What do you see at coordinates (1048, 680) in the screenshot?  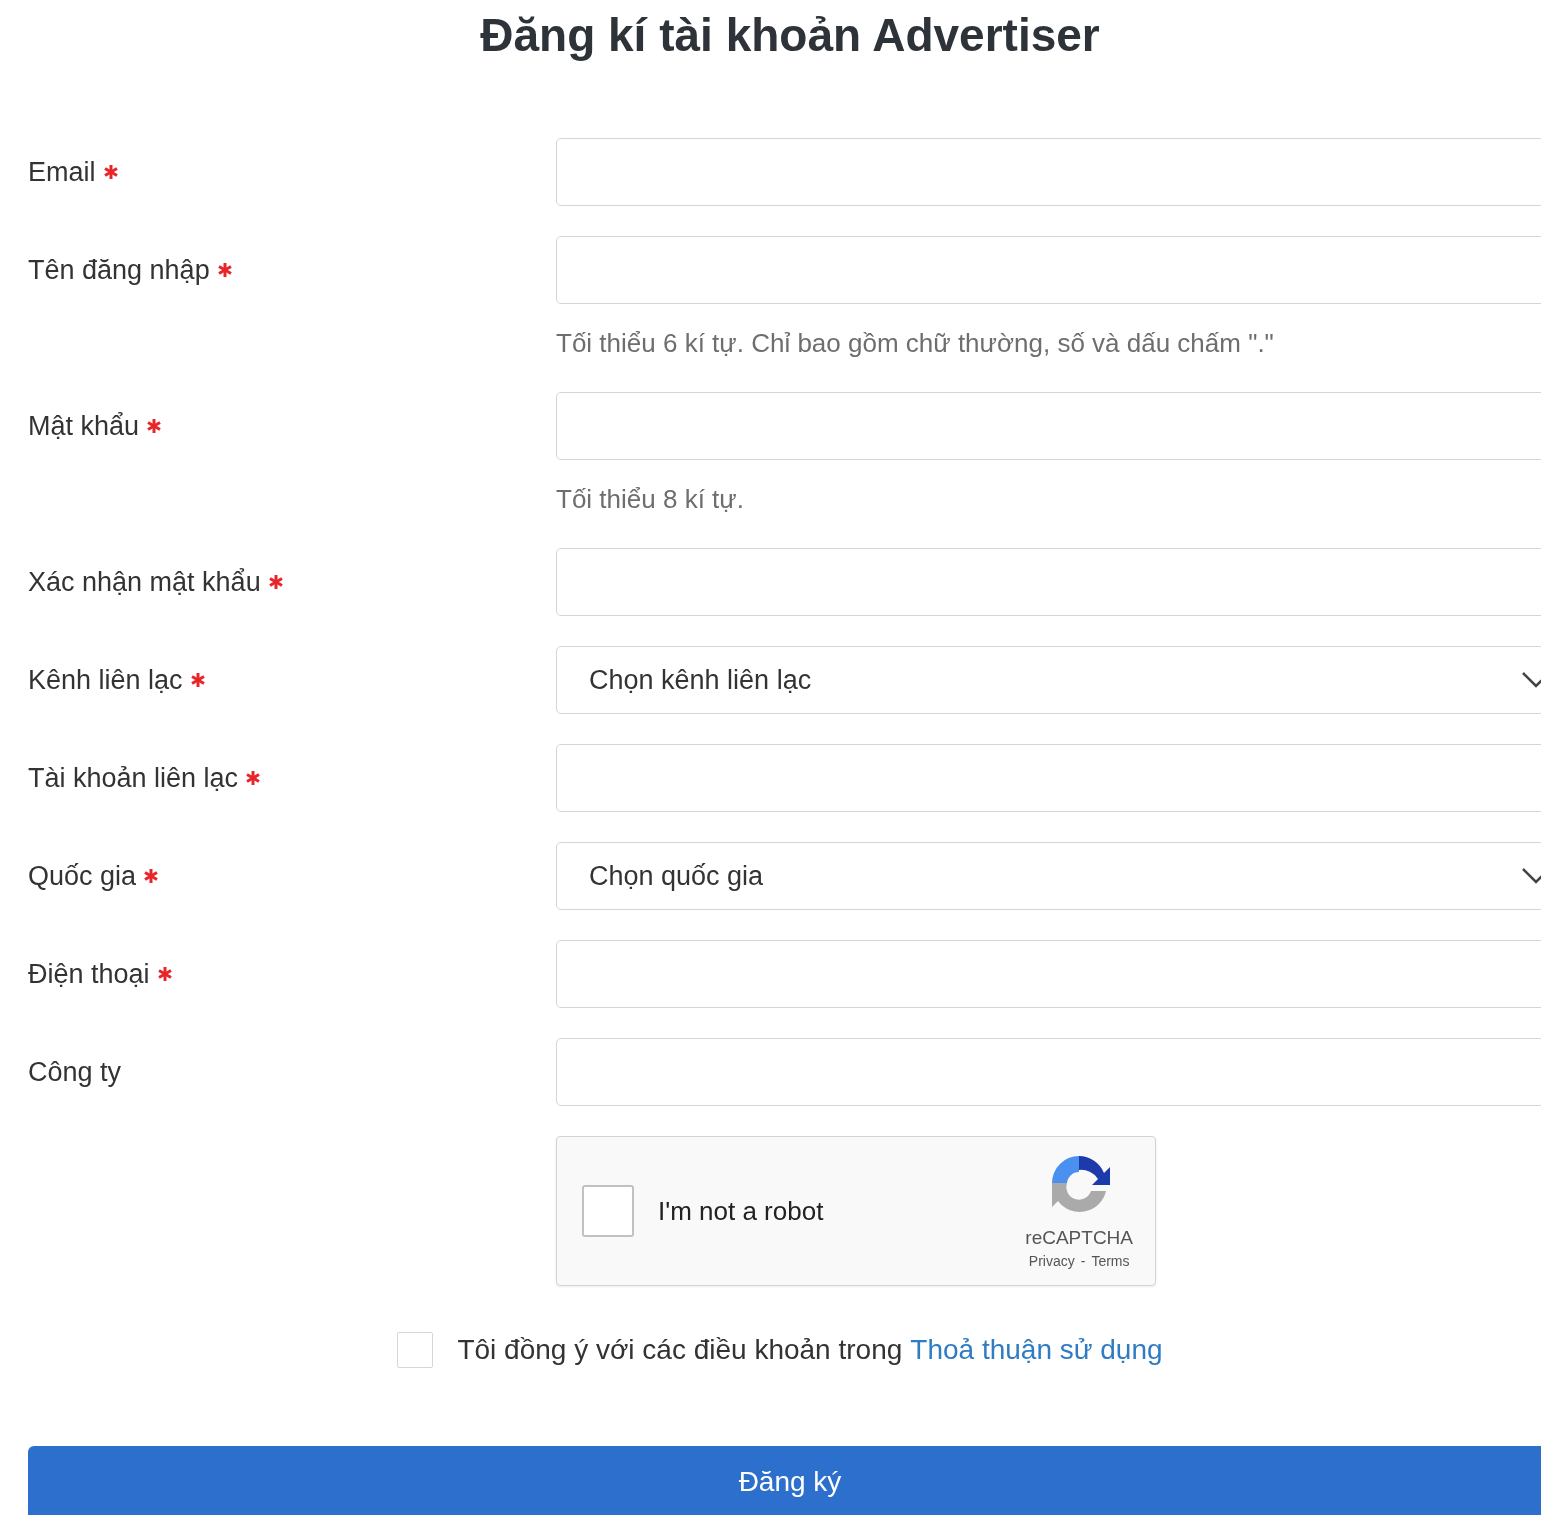 I see `dropdown-field: Chọn kênh liên lạc` at bounding box center [1048, 680].